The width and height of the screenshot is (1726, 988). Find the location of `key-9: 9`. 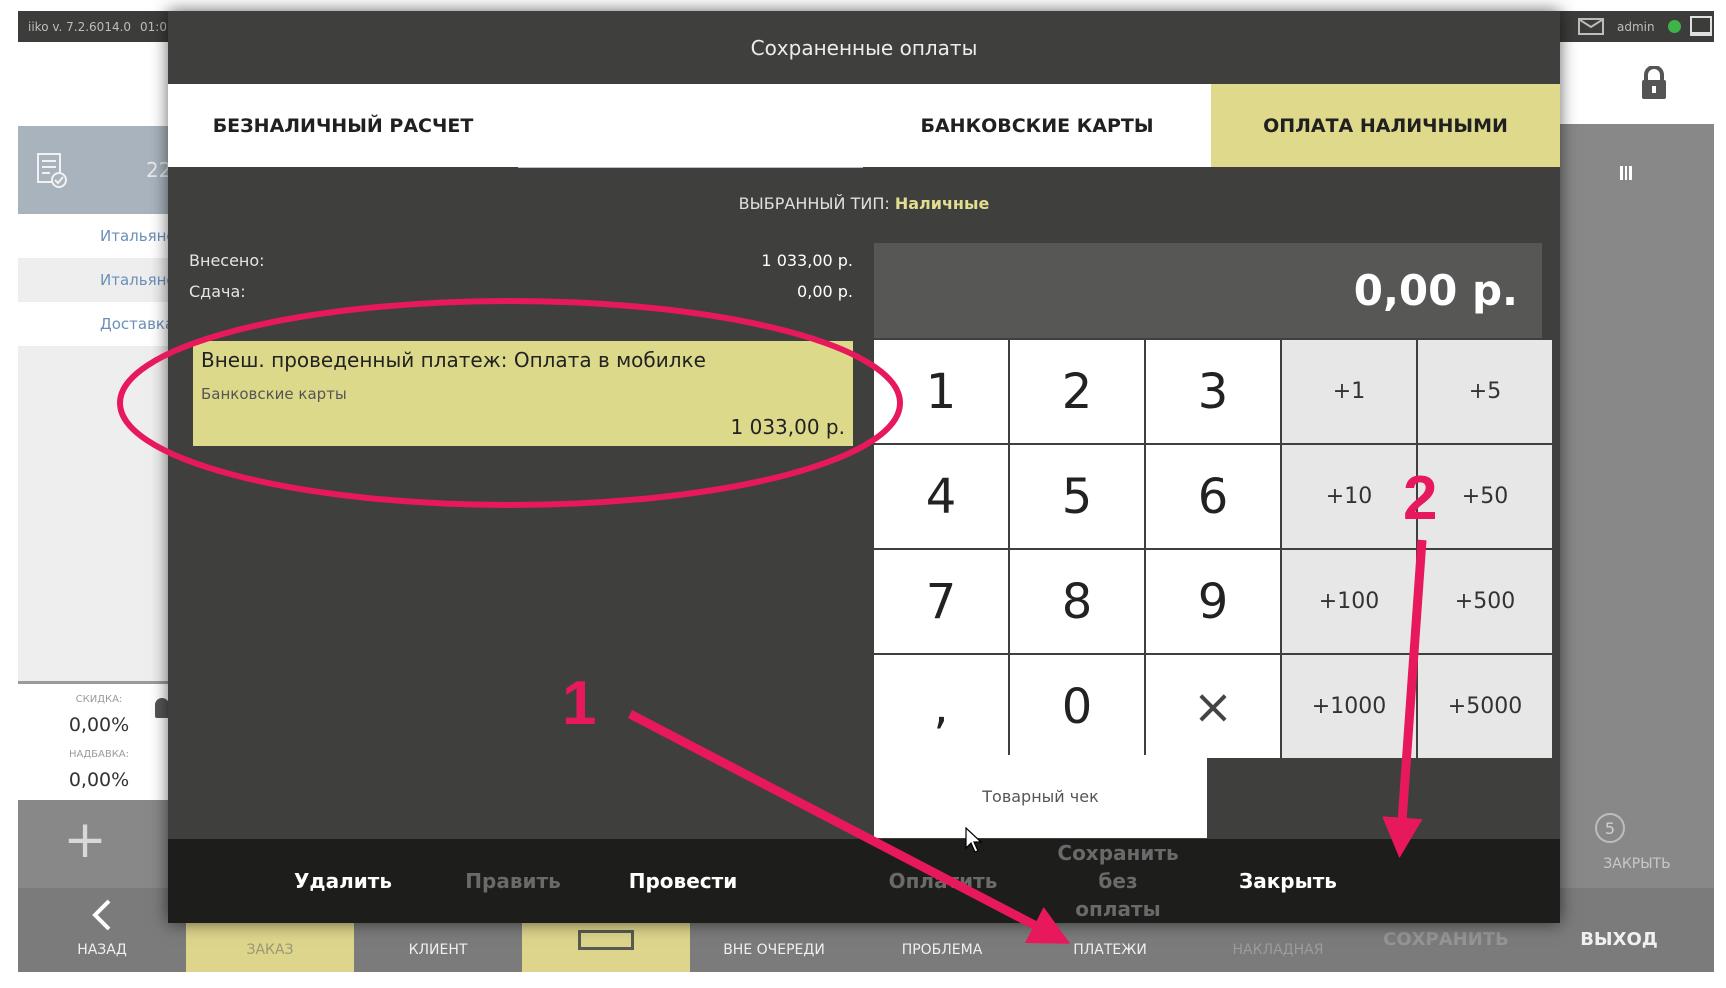

key-9: 9 is located at coordinates (1213, 601).